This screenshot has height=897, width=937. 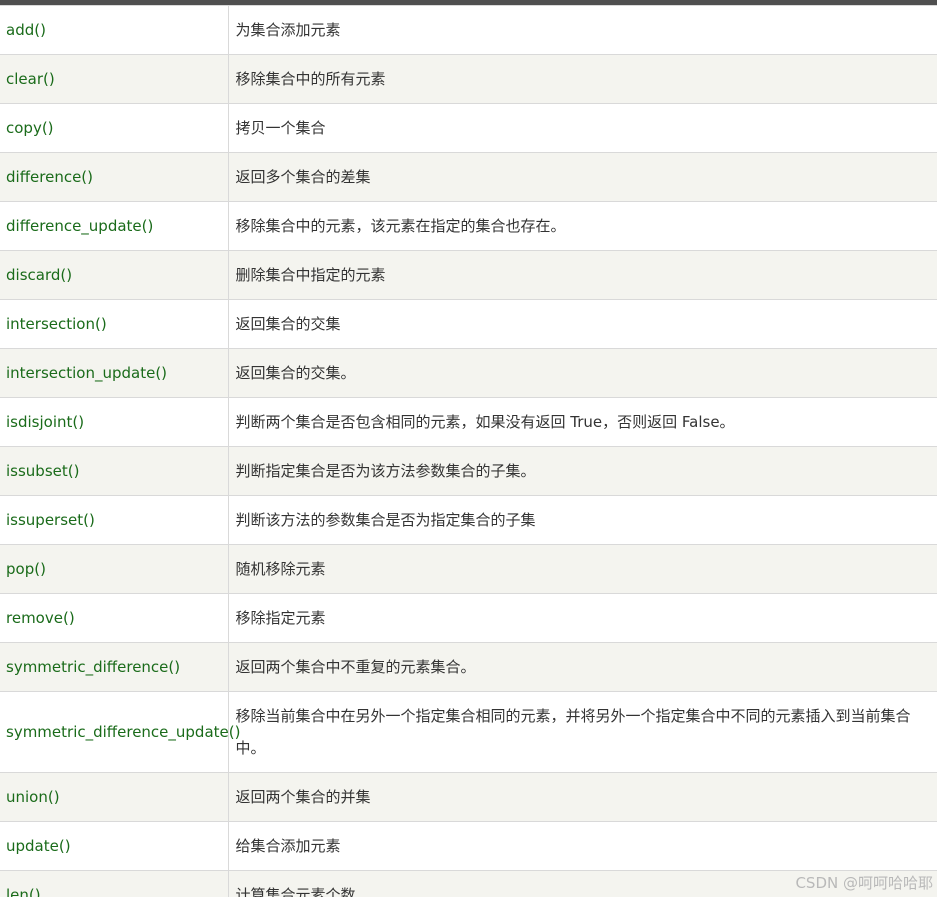 What do you see at coordinates (114, 30) in the screenshot?
I see `method-name: add()` at bounding box center [114, 30].